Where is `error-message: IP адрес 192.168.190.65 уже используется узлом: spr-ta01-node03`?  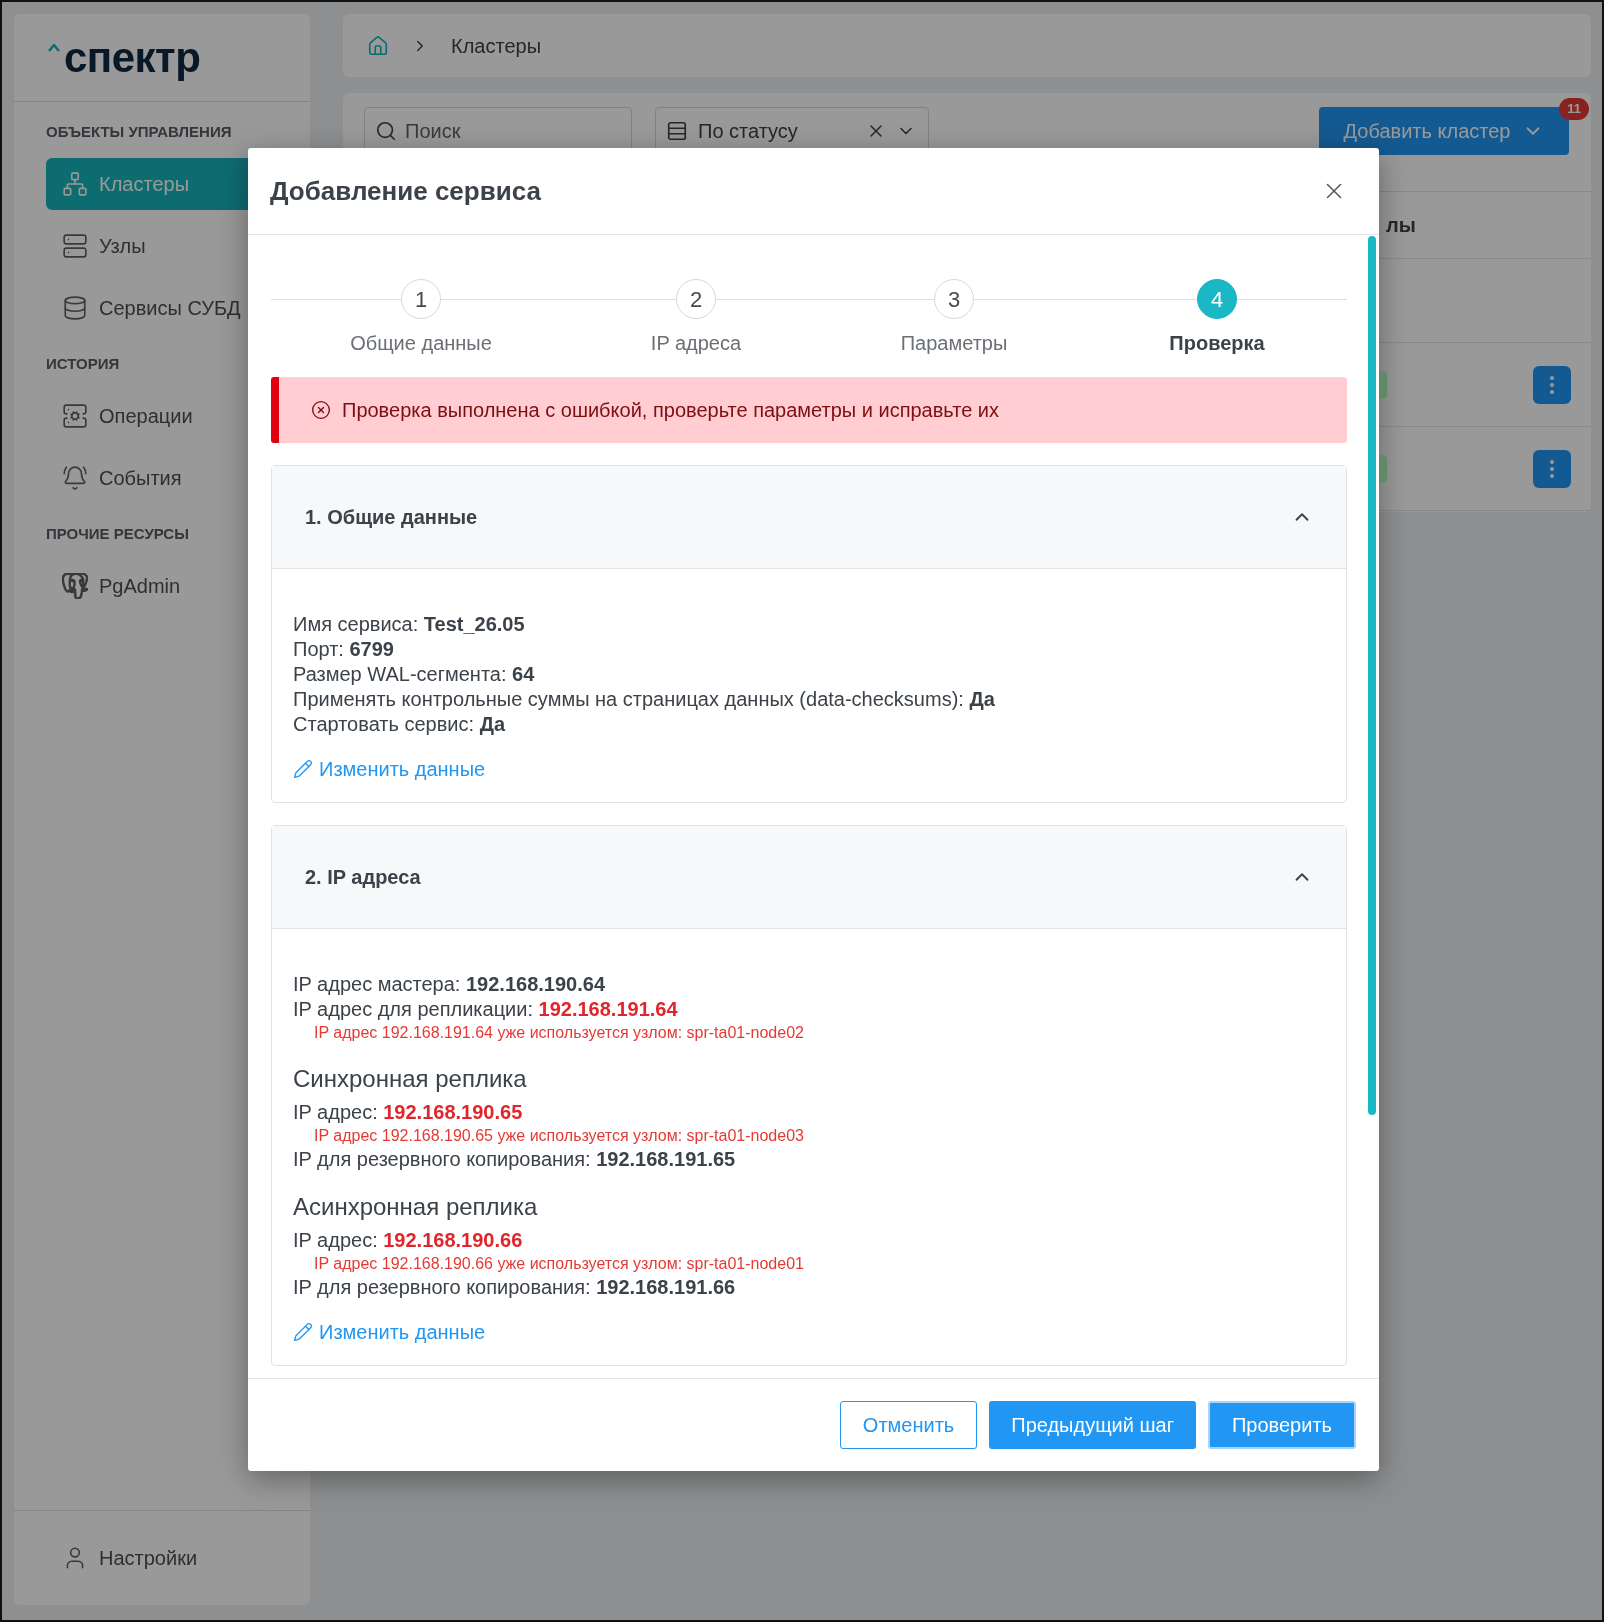
error-message: IP адрес 192.168.190.65 уже используется узлом: spr-ta01-node03 is located at coordinates (558, 1136).